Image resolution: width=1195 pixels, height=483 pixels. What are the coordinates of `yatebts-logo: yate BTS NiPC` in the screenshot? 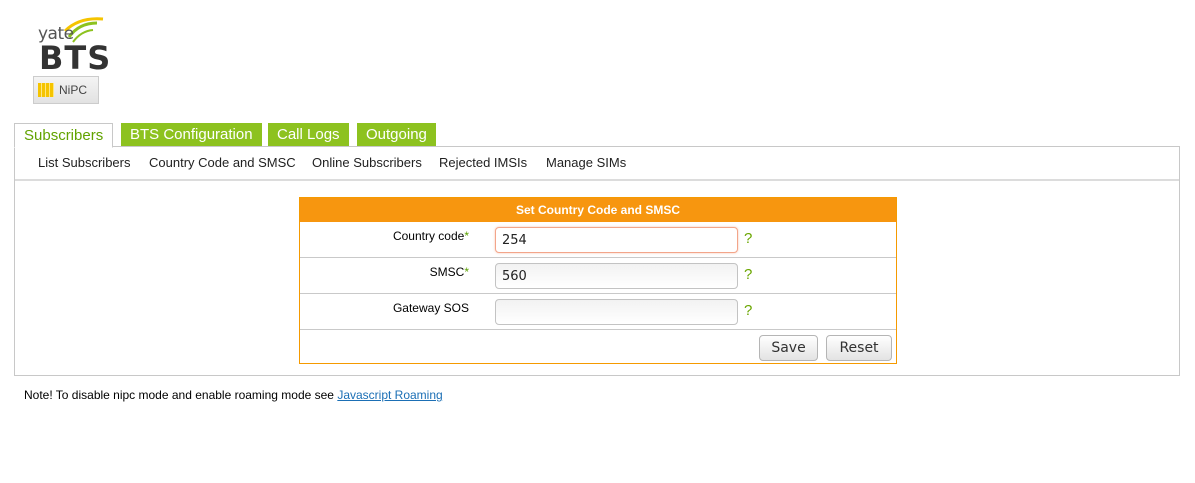 It's located at (72, 60).